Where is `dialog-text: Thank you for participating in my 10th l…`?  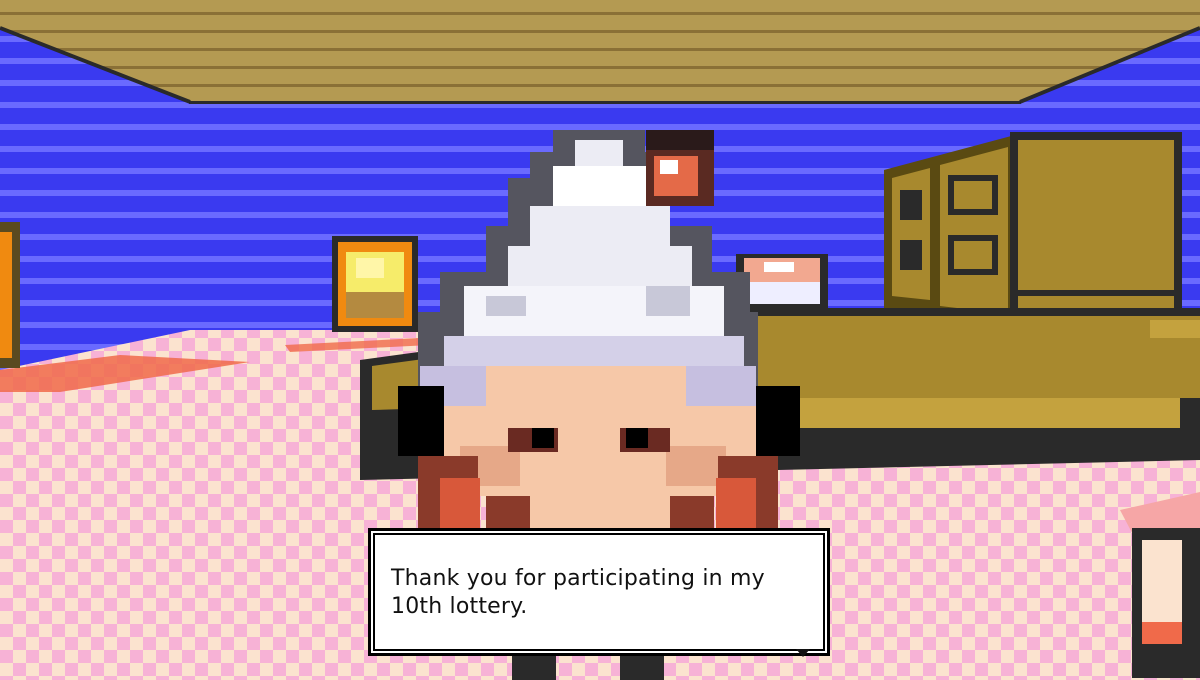 dialog-text: Thank you for participating in my 10th l… is located at coordinates (578, 592).